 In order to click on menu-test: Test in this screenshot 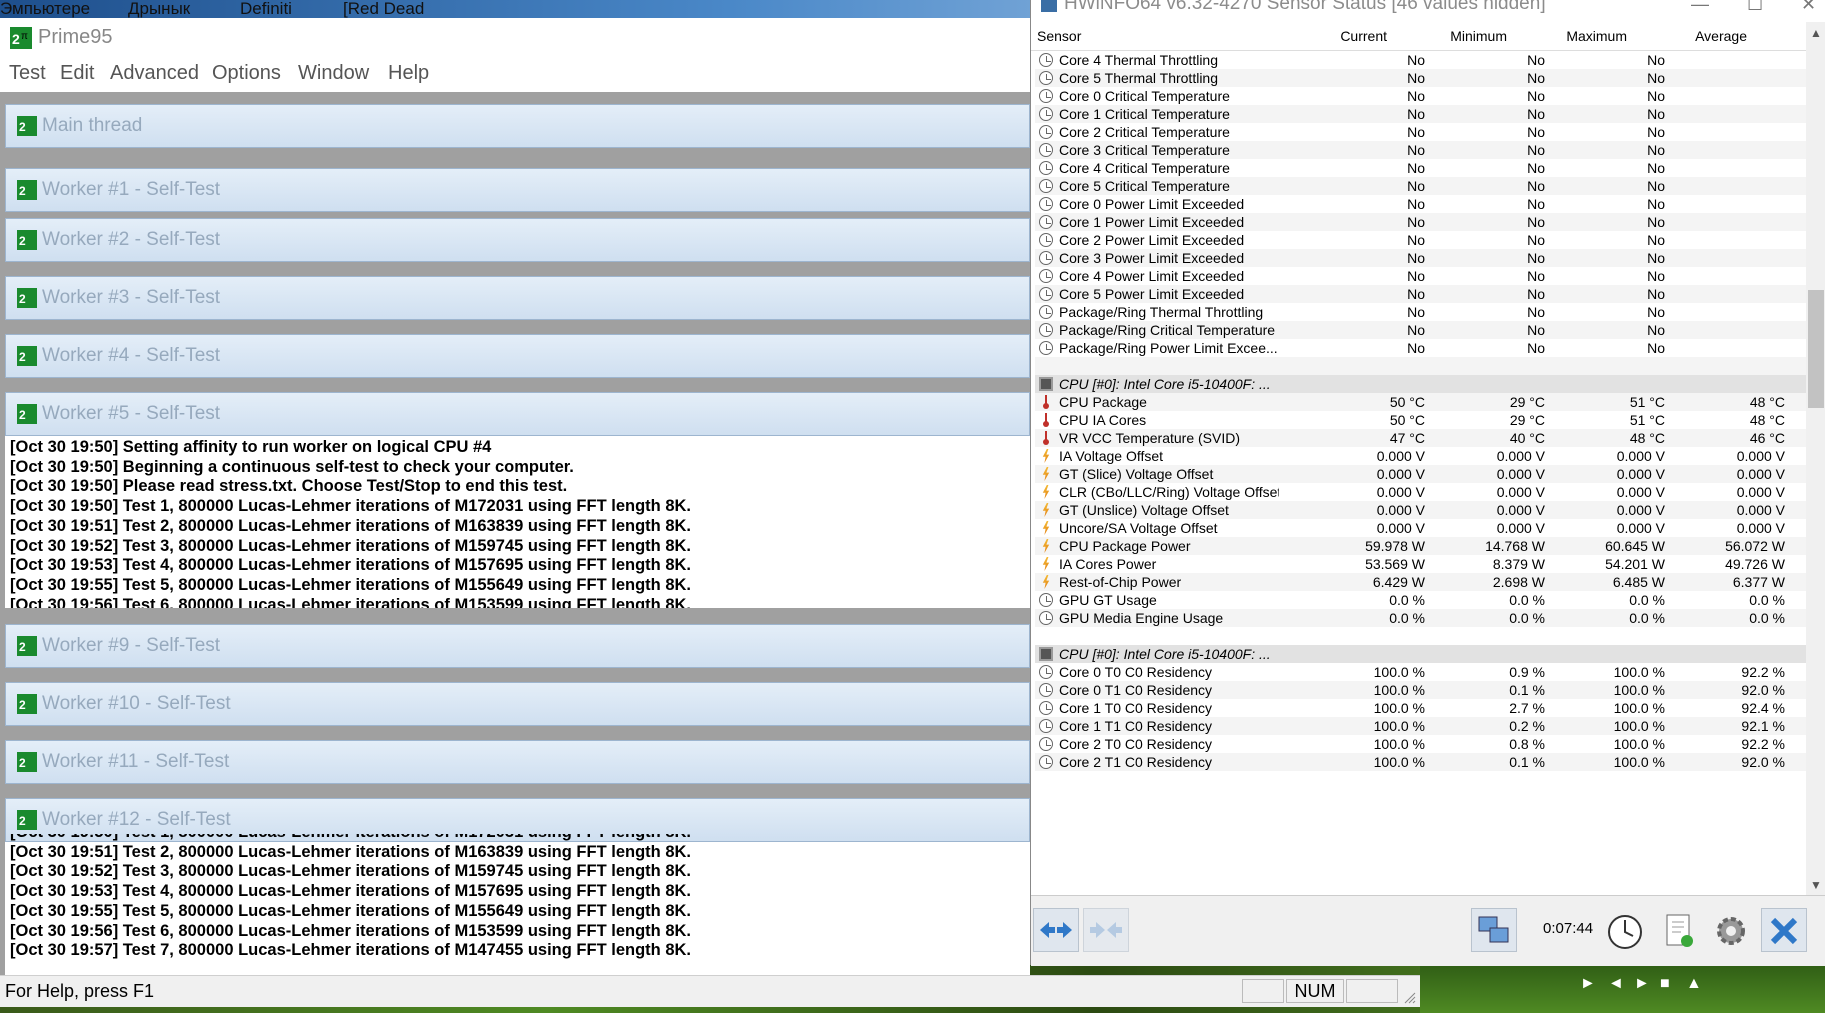, I will do `click(27, 73)`.